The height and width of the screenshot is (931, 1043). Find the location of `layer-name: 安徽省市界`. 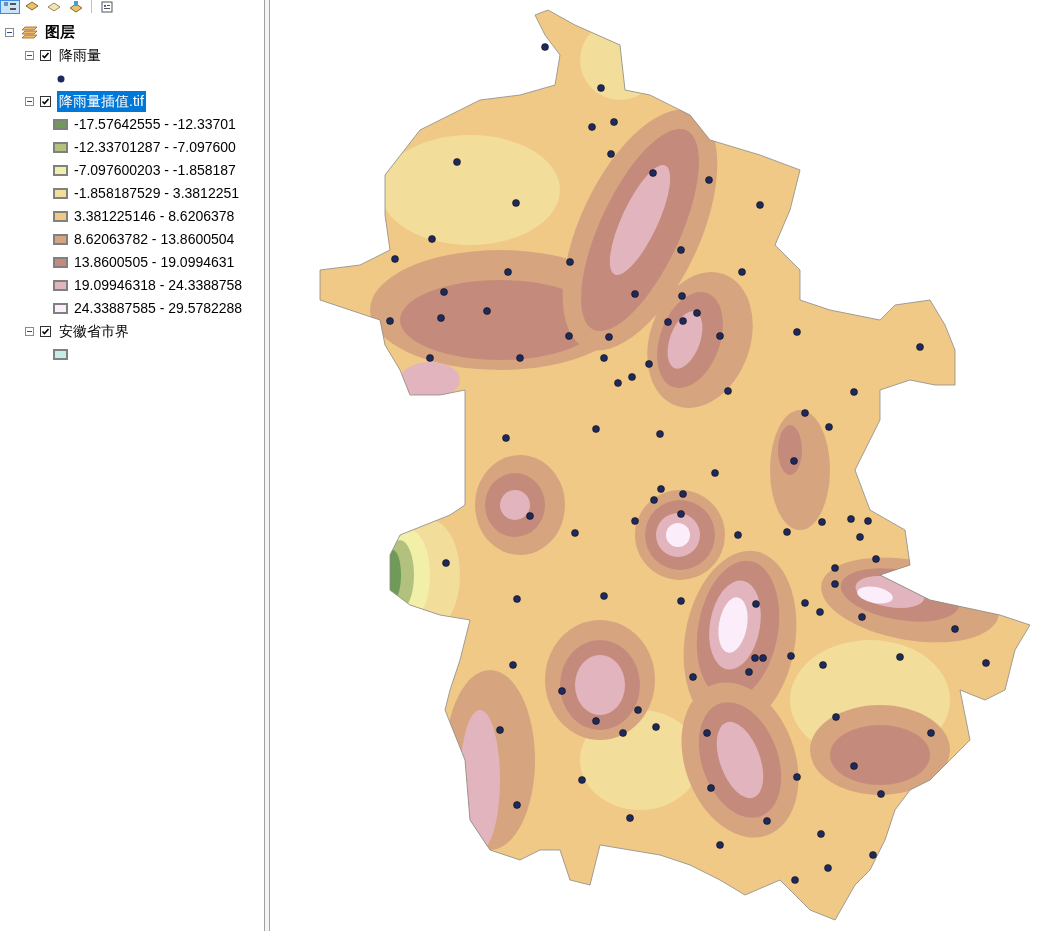

layer-name: 安徽省市界 is located at coordinates (94, 331).